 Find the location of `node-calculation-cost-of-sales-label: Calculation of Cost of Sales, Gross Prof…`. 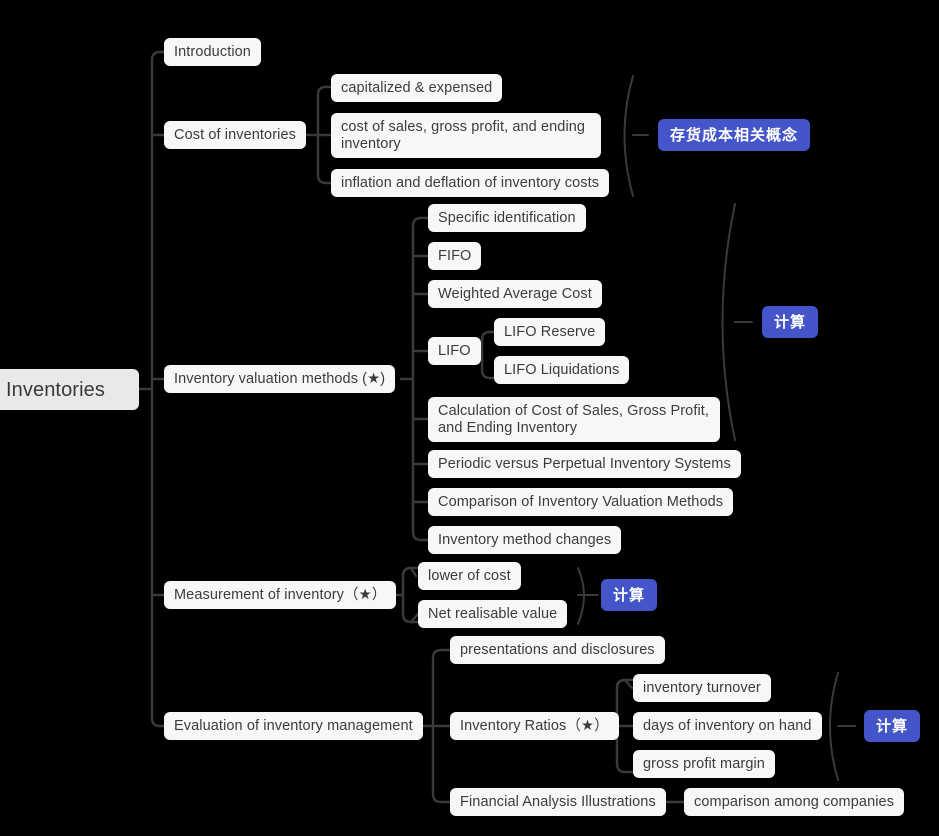

node-calculation-cost-of-sales-label: Calculation of Cost of Sales, Gross Prof… is located at coordinates (574, 419).